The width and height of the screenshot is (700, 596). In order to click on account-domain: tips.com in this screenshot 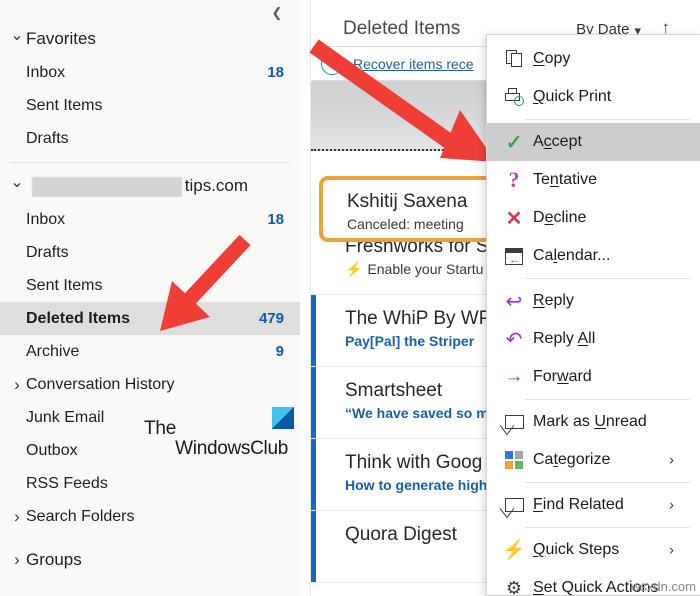, I will do `click(216, 185)`.